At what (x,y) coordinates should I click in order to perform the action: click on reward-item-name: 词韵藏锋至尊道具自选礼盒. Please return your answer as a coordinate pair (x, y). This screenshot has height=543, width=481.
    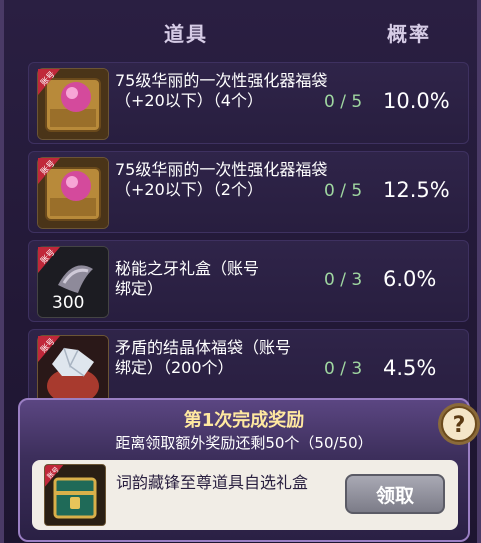
    Looking at the image, I should click on (212, 482).